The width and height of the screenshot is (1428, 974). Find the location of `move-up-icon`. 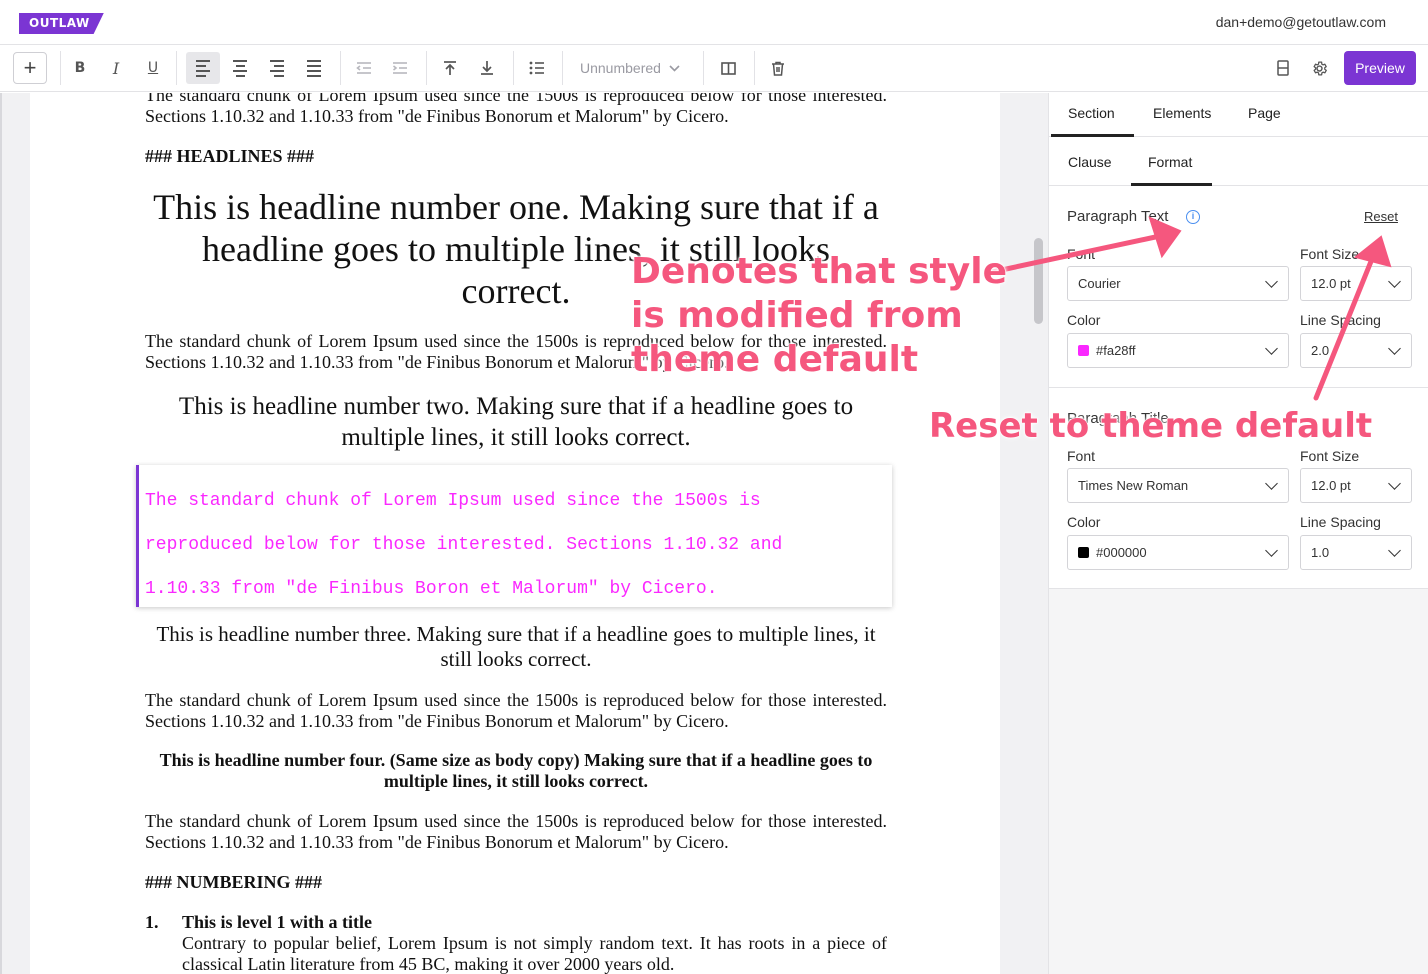

move-up-icon is located at coordinates (450, 68).